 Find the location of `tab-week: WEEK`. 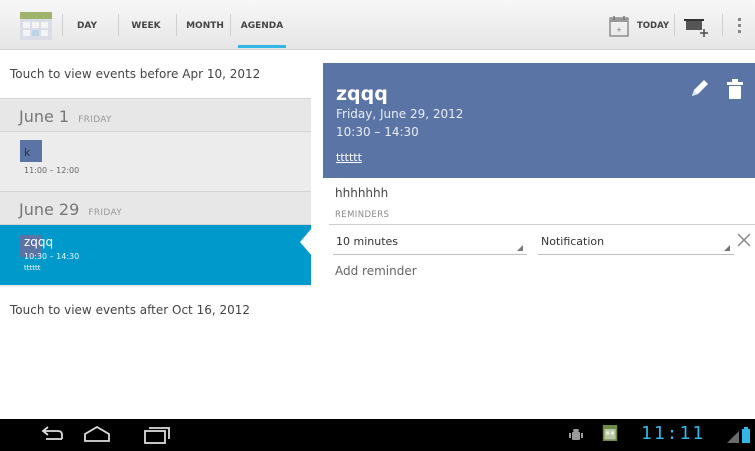

tab-week: WEEK is located at coordinates (146, 25).